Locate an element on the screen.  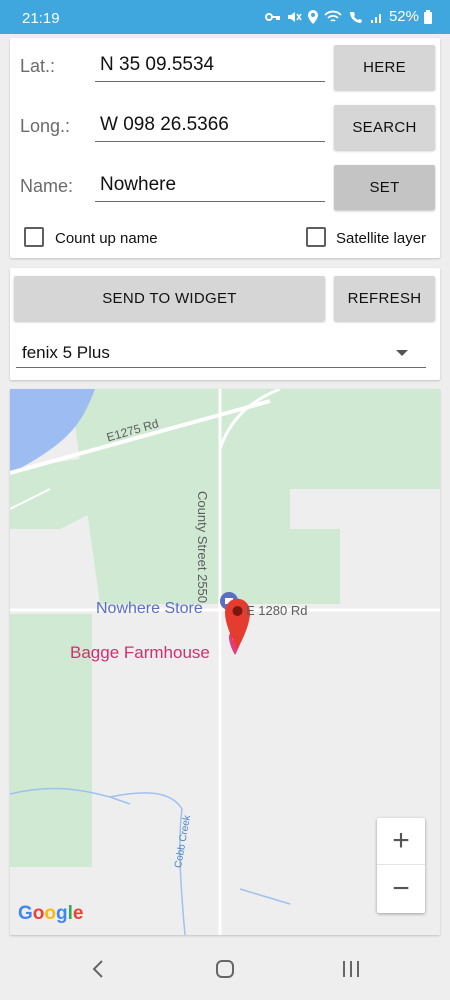
zoom-controls: + − is located at coordinates (401, 865).